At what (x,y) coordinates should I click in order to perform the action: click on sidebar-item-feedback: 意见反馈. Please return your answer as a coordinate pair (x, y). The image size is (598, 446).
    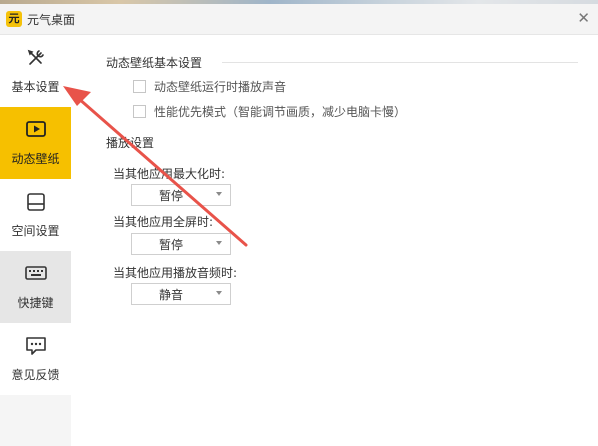
    Looking at the image, I should click on (35, 359).